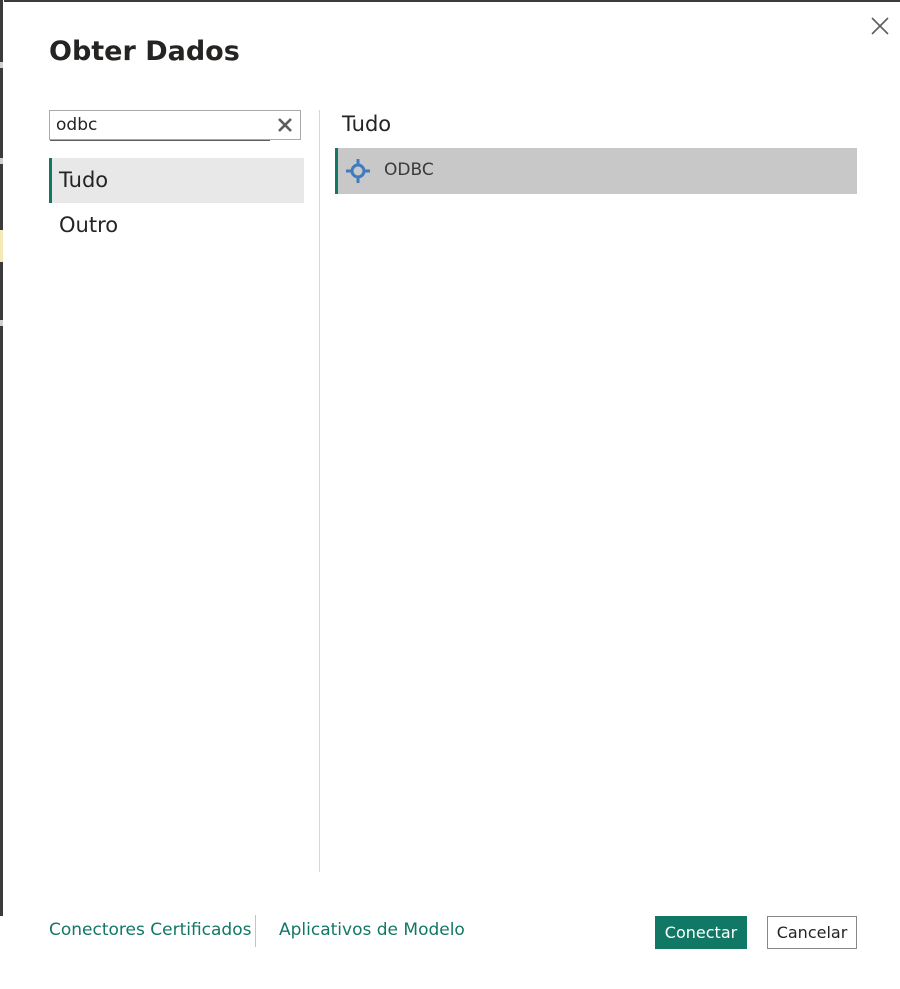 Image resolution: width=900 pixels, height=989 pixels. Describe the element at coordinates (1, 458) in the screenshot. I see `background-window-border` at that location.